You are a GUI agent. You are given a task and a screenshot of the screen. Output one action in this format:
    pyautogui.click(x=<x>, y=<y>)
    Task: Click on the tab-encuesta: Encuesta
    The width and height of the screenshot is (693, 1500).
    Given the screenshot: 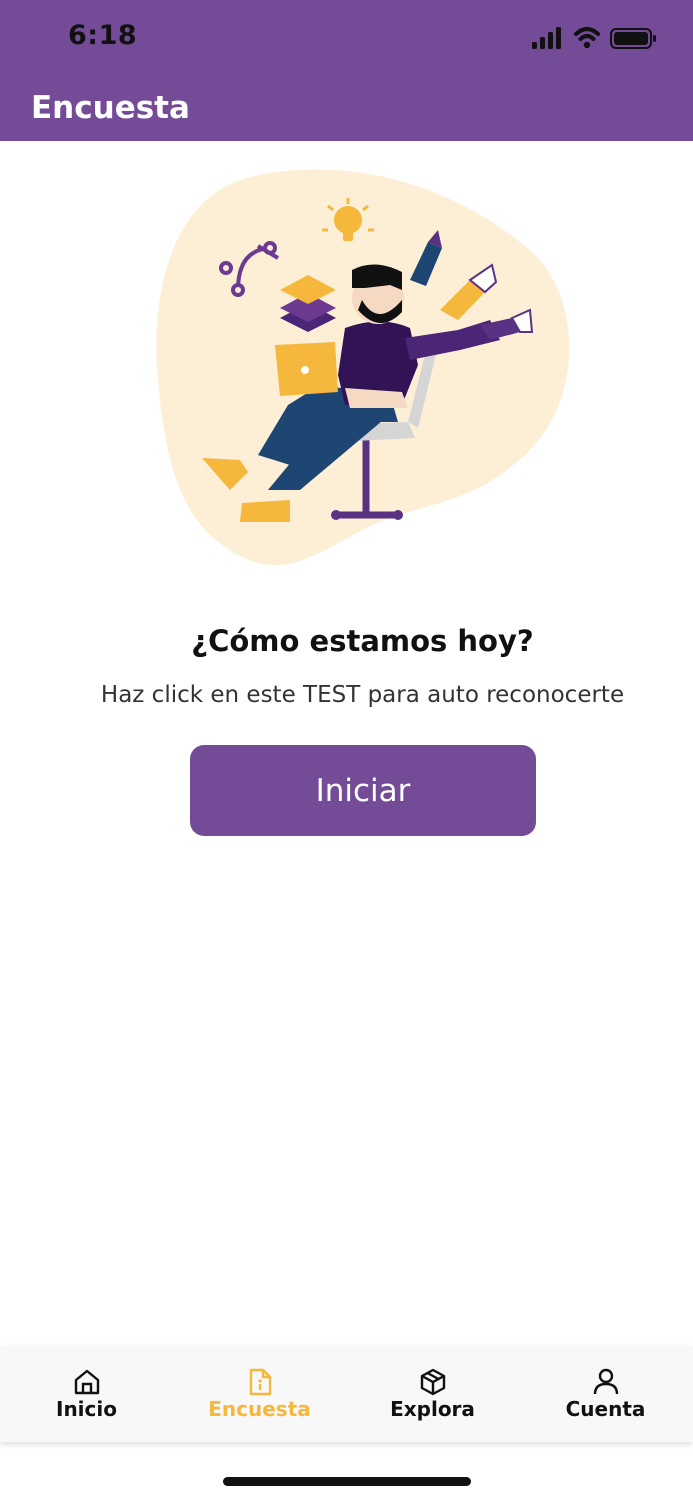 What is the action you would take?
    pyautogui.click(x=259, y=1394)
    